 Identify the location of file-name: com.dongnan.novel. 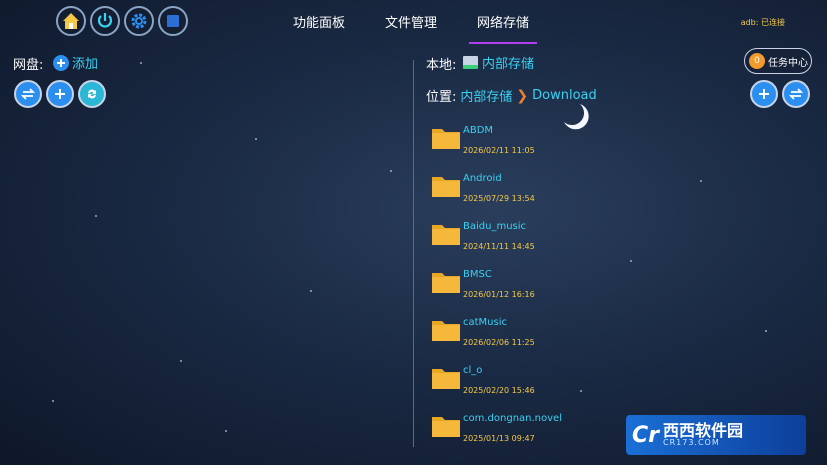
(512, 418).